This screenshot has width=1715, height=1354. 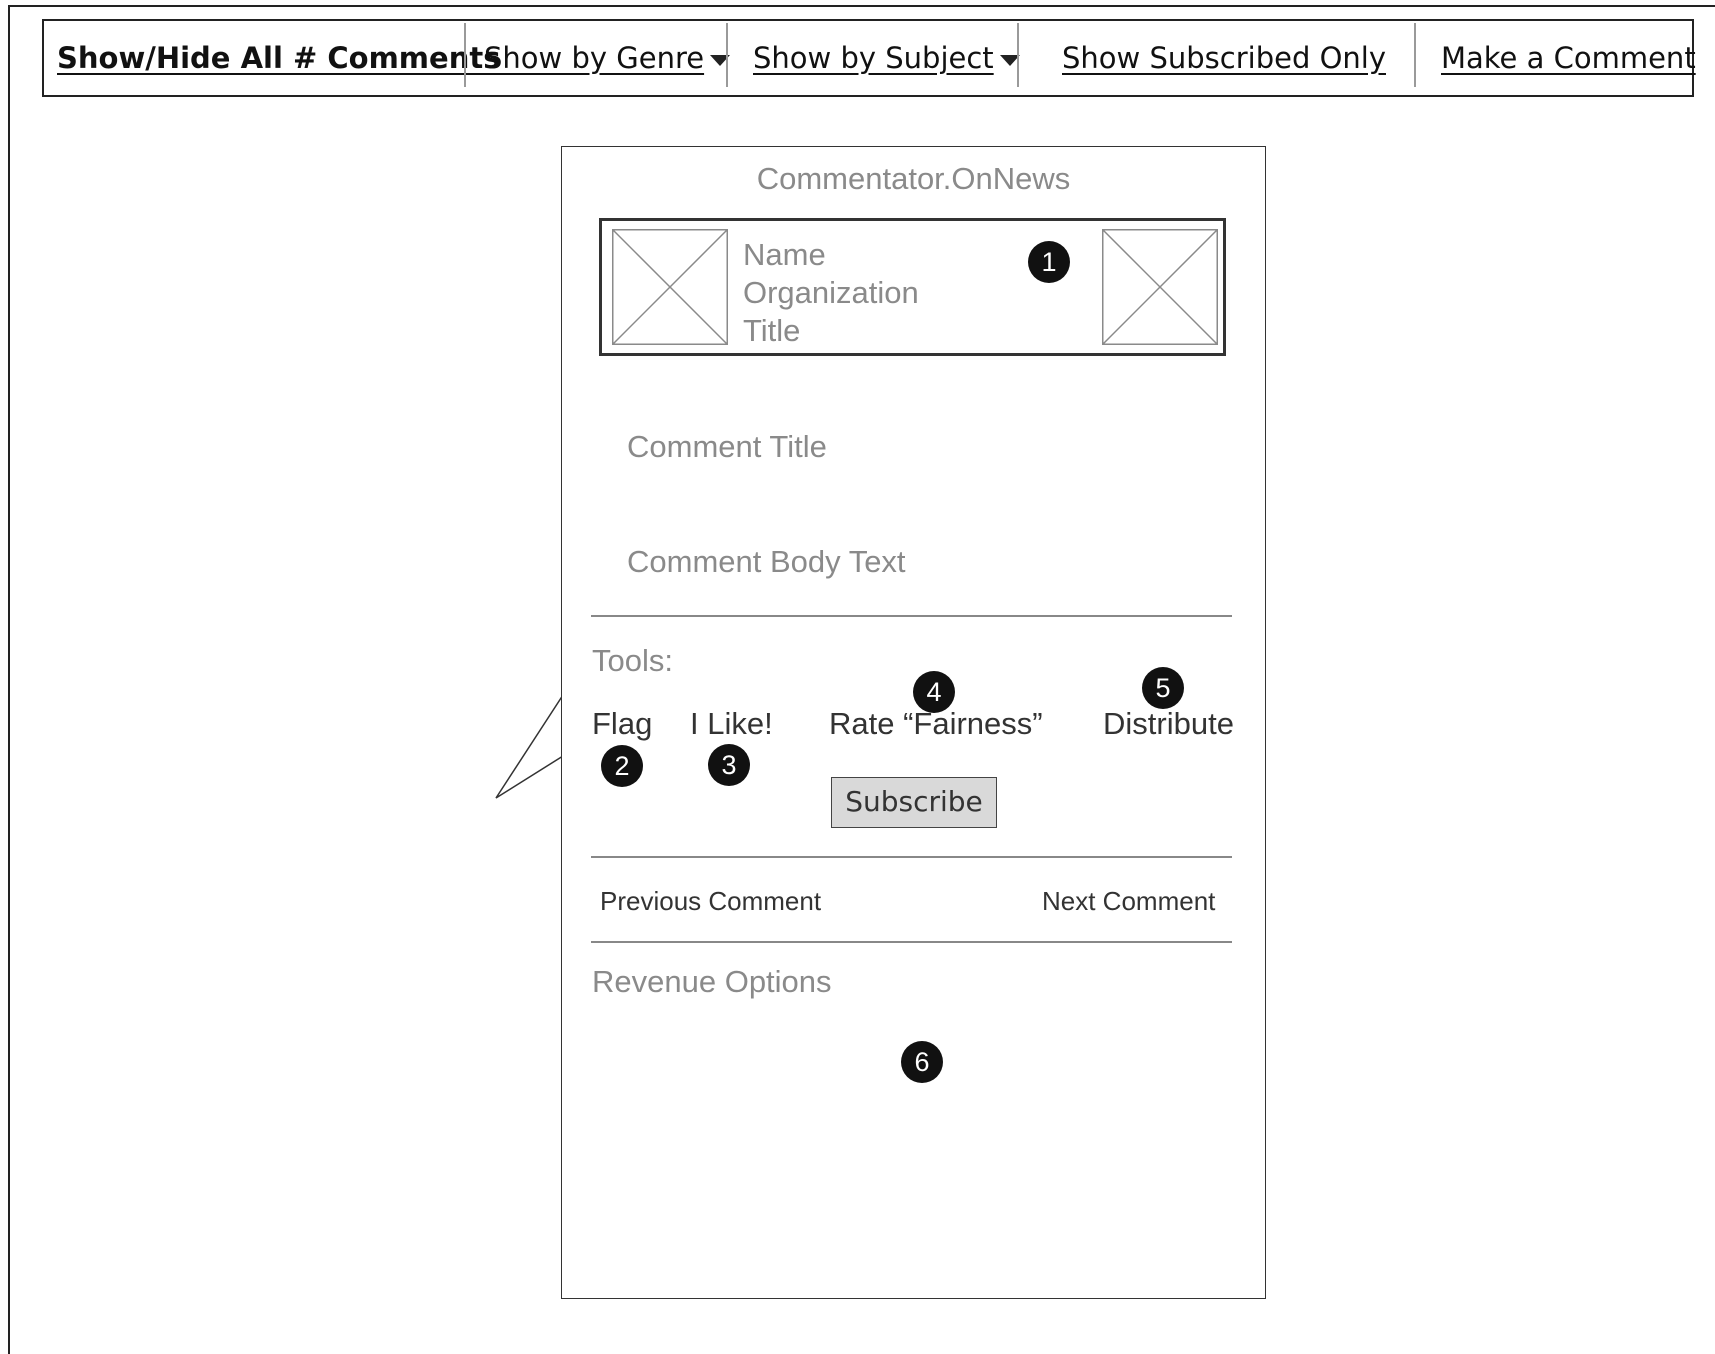 What do you see at coordinates (1224, 58) in the screenshot?
I see `show-subscribed-only-link: Show Subscribed Only` at bounding box center [1224, 58].